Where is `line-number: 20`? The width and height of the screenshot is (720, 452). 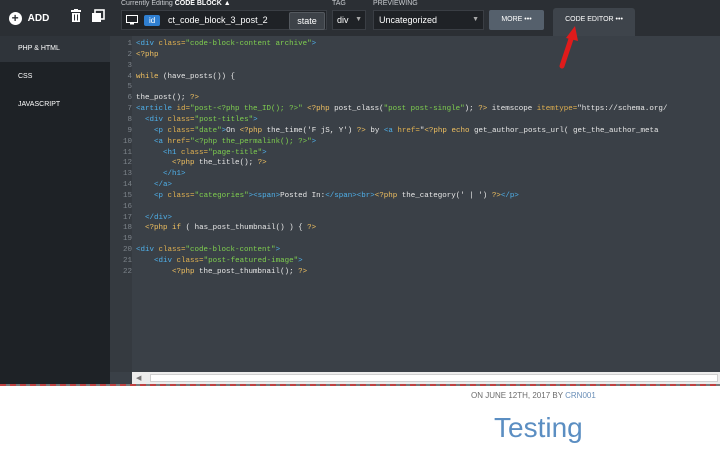 line-number: 20 is located at coordinates (127, 250).